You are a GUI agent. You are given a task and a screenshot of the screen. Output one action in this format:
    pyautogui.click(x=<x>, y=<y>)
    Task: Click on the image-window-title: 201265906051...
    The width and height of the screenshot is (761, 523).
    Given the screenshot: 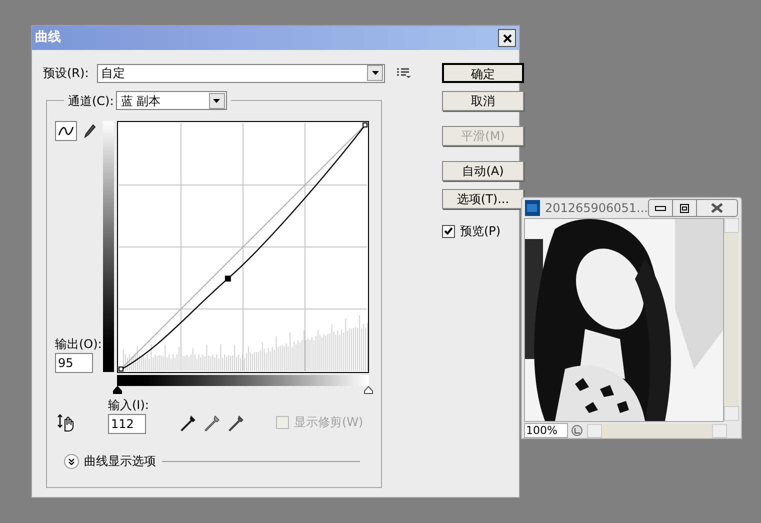 What is the action you would take?
    pyautogui.click(x=596, y=208)
    